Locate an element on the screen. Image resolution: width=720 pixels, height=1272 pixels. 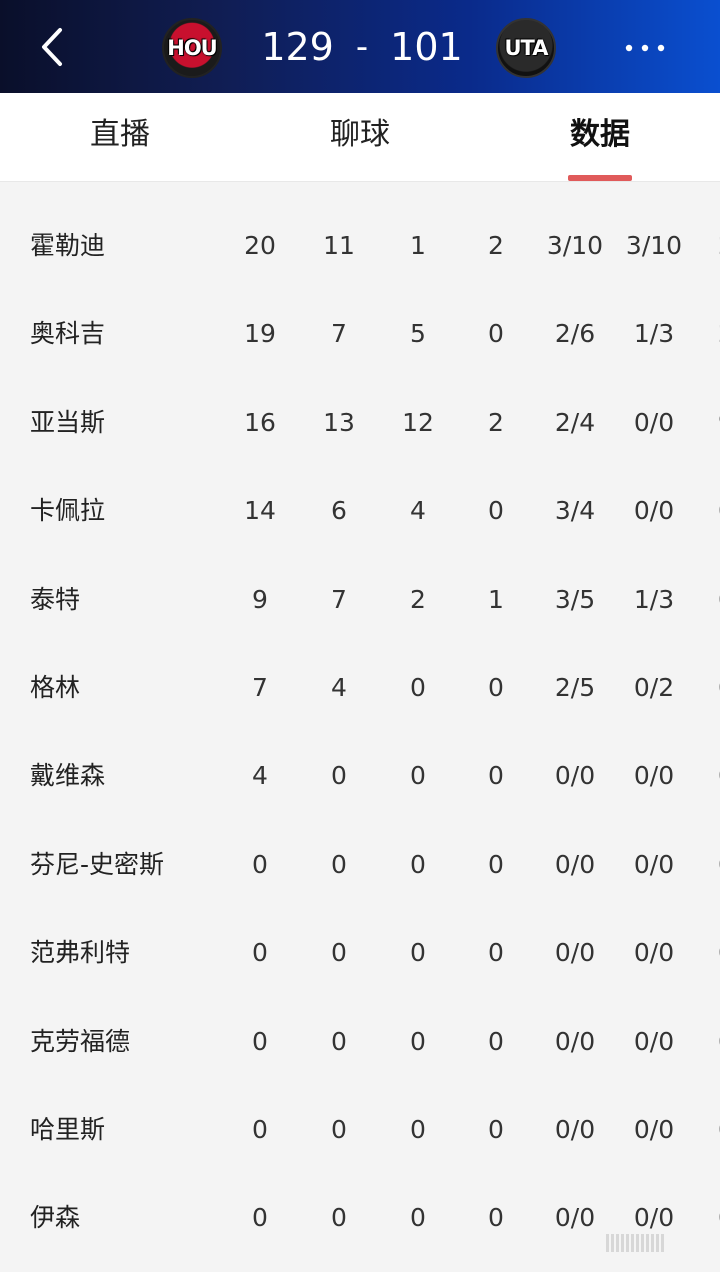
home-team-abbr: HOU is located at coordinates (192, 48).